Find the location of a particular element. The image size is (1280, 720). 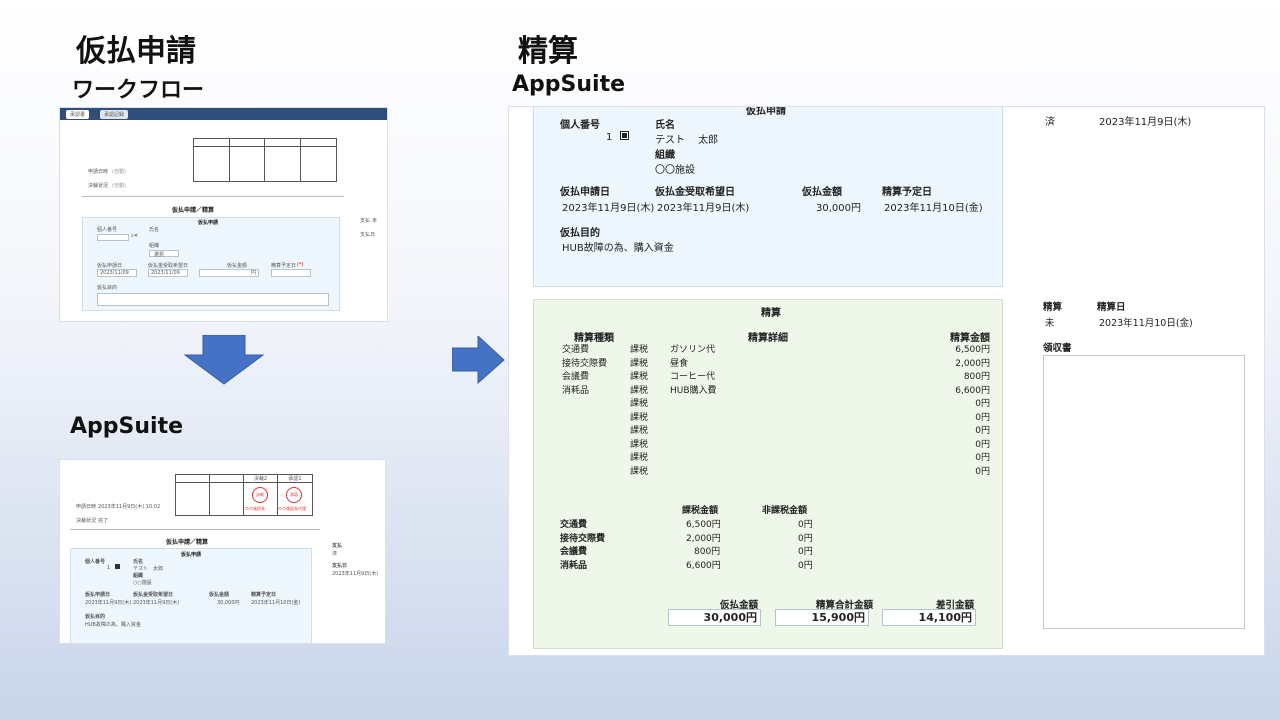

person-input is located at coordinates (113, 237).